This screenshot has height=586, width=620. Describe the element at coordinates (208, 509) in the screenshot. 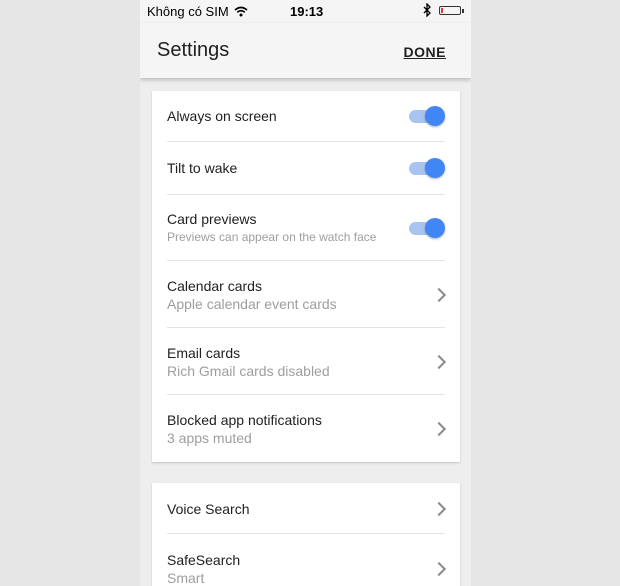

I see `setting-label: Voice Search` at that location.